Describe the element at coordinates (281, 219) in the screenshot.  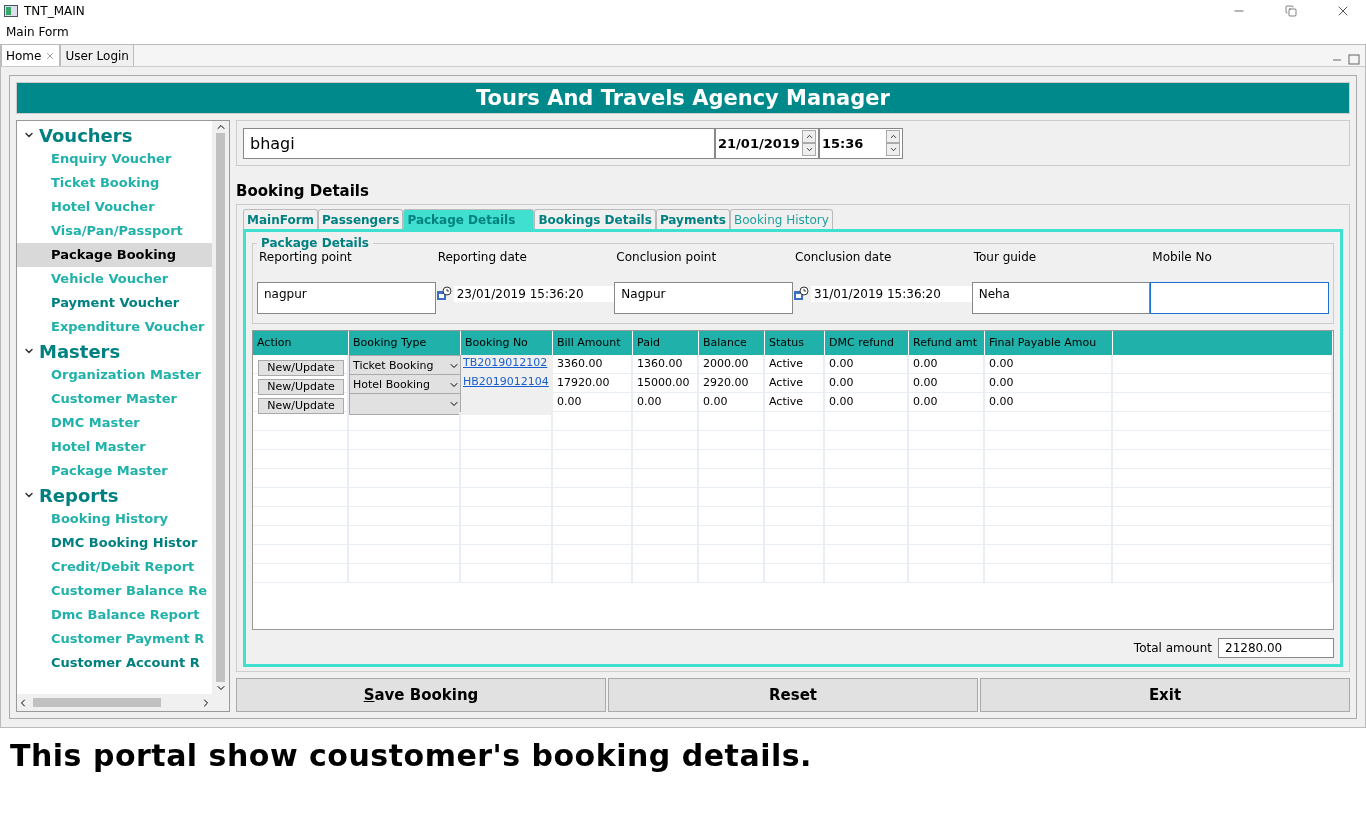
I see `tab: MainForm` at that location.